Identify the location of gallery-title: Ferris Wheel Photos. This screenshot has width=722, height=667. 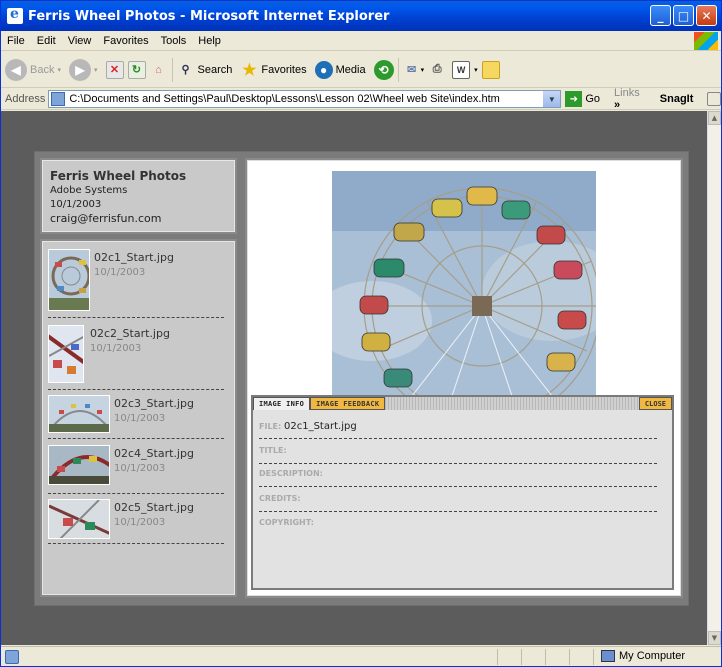
(118, 176).